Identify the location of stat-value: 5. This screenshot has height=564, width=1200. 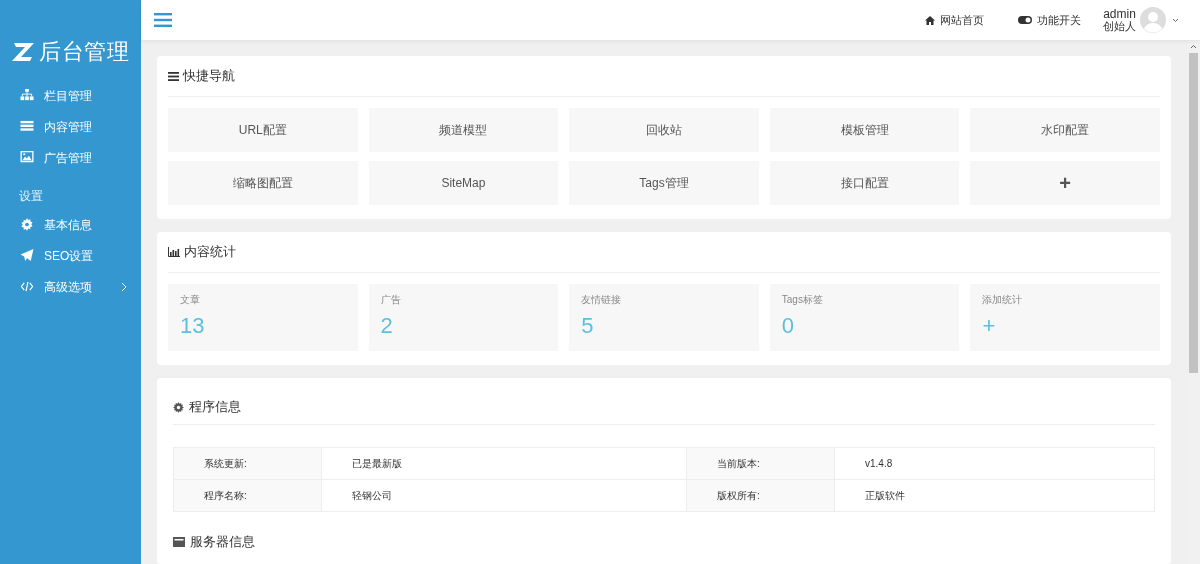
(587, 326).